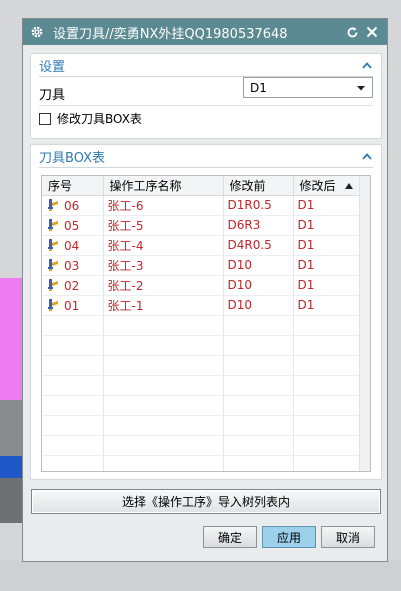 The width and height of the screenshot is (401, 591). Describe the element at coordinates (163, 265) in the screenshot. I see `cell-name: 张工-3` at that location.